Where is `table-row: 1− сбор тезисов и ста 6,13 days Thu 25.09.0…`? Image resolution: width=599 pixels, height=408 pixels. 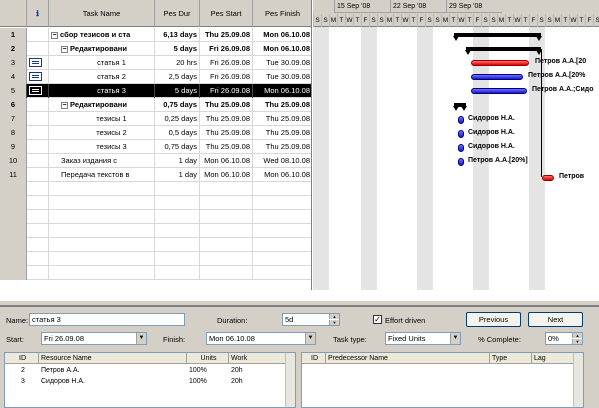 table-row: 1− сбор тезисов и ста 6,13 days Thu 25.09.0… is located at coordinates (155, 35).